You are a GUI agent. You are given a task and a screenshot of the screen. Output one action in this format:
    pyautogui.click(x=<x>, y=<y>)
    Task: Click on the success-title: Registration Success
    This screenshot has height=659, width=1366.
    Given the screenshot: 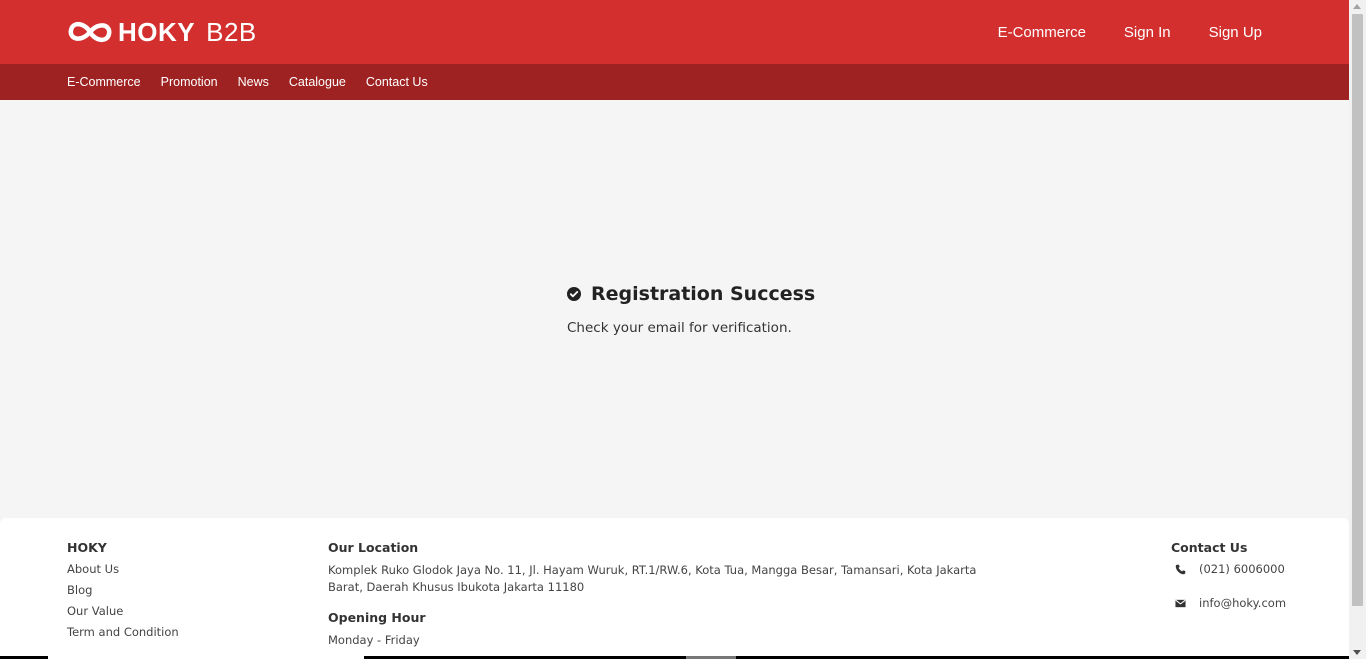 What is the action you would take?
    pyautogui.click(x=703, y=294)
    